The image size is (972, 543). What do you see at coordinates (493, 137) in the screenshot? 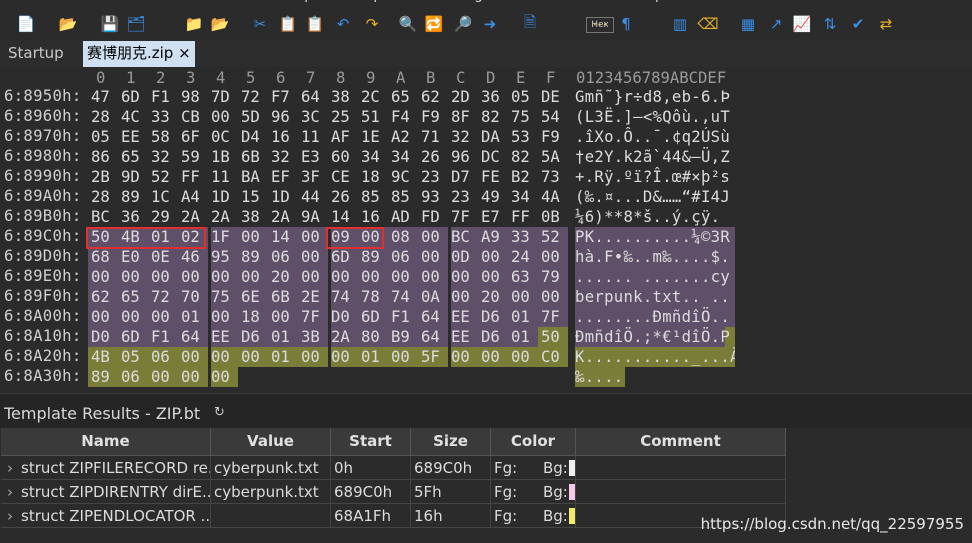
I see `hex-byte: DA` at bounding box center [493, 137].